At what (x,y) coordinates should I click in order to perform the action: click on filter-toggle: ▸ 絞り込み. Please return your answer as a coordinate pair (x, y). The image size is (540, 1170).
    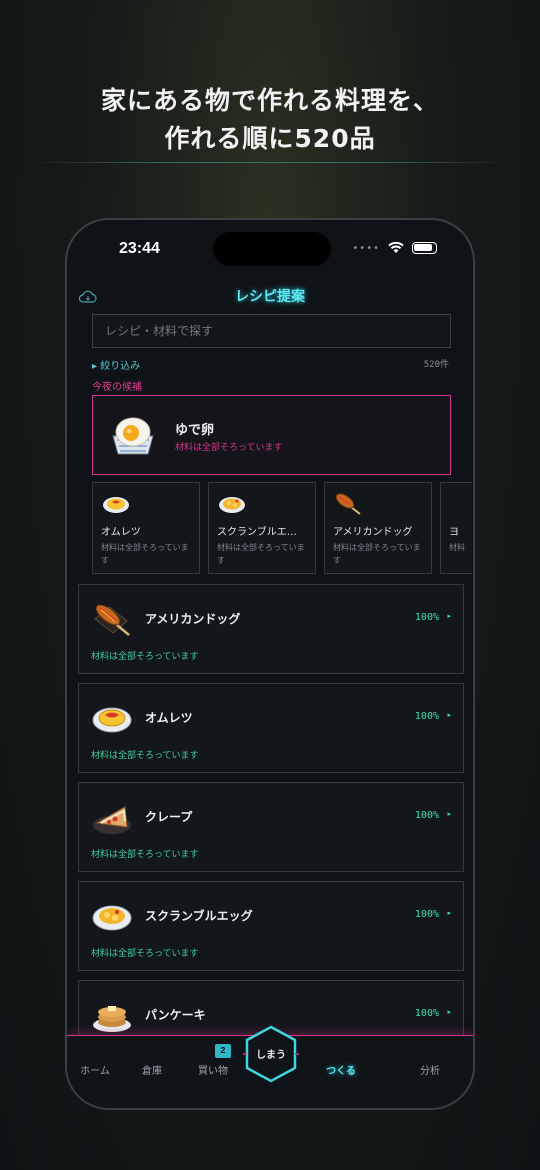
    Looking at the image, I should click on (116, 364).